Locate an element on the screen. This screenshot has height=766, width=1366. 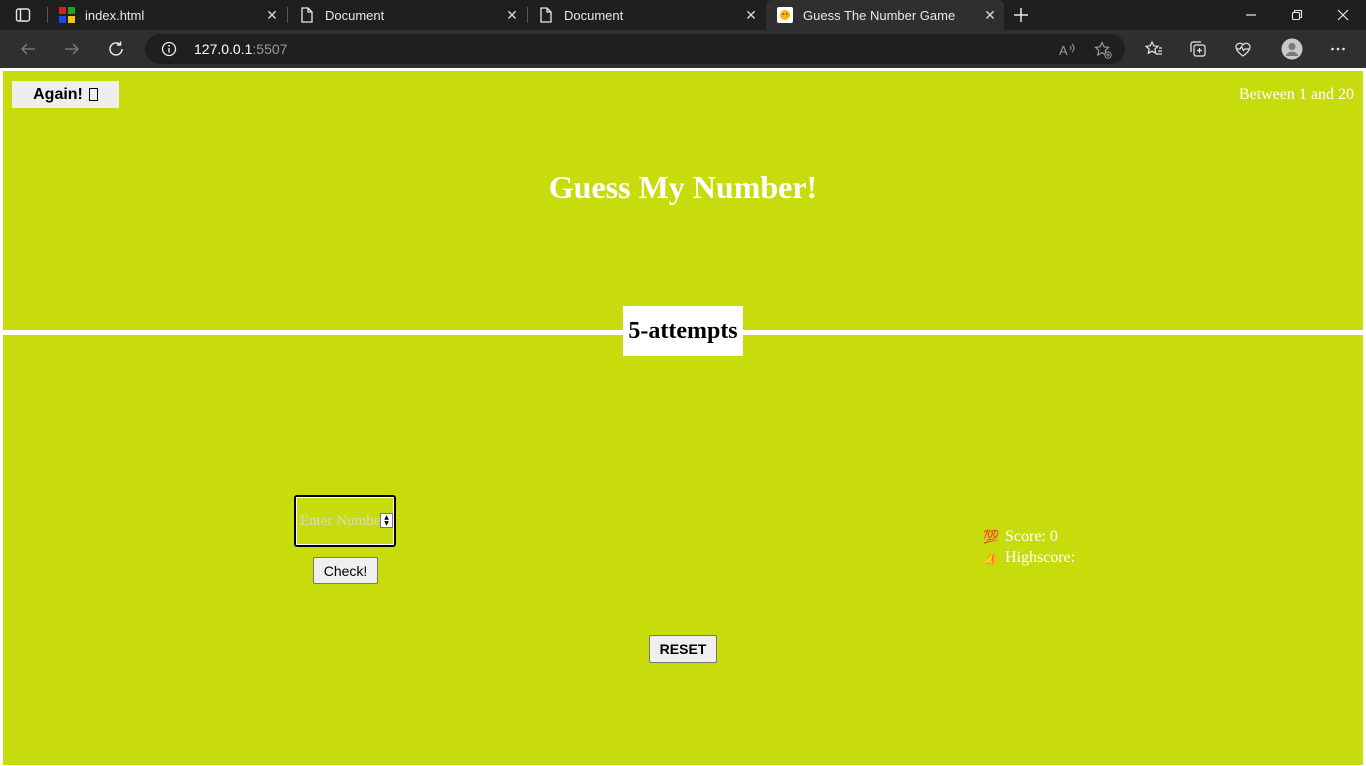
settings-menu-button is located at coordinates (1338, 49).